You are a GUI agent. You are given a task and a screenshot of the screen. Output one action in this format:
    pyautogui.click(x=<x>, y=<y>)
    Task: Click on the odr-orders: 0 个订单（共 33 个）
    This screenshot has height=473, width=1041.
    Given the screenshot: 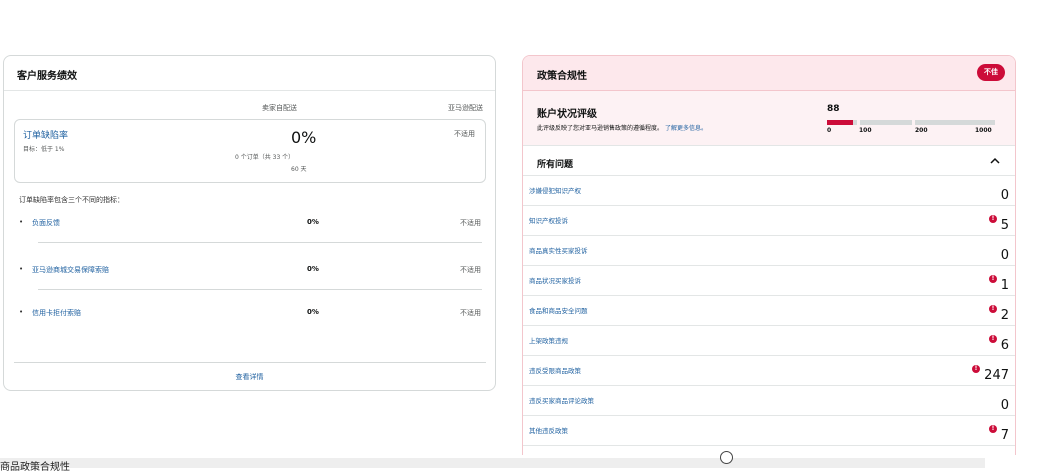 What is the action you would take?
    pyautogui.click(x=265, y=157)
    